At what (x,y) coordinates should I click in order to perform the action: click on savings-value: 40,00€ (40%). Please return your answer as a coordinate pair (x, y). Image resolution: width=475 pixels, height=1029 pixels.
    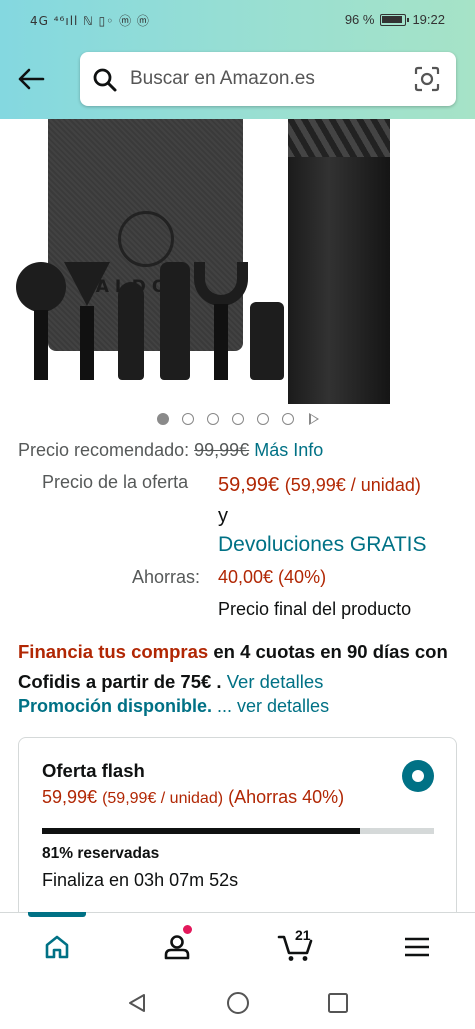
    Looking at the image, I should click on (272, 577).